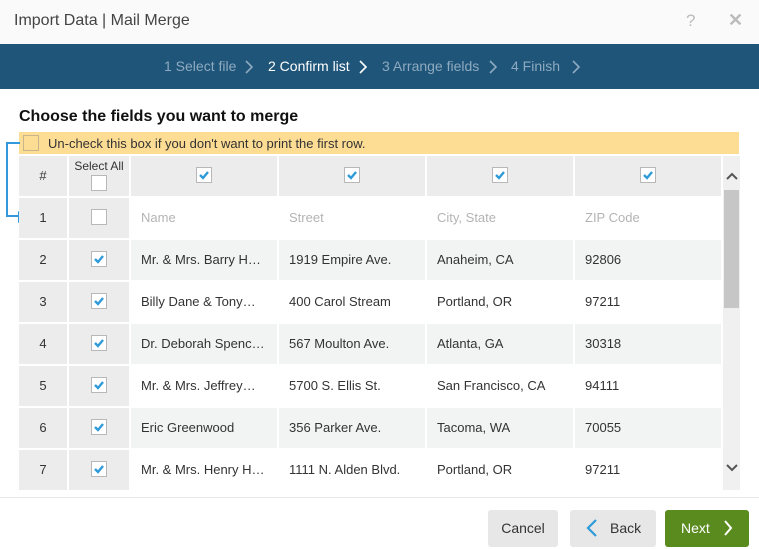  I want to click on num-header: #, so click(43, 176).